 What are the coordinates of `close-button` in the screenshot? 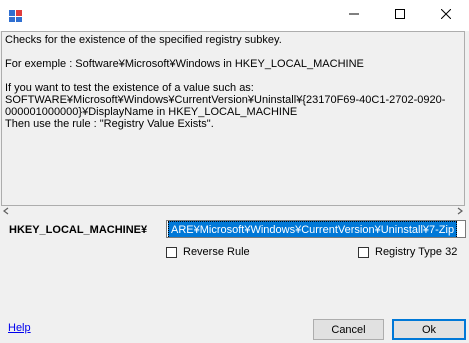 It's located at (446, 15).